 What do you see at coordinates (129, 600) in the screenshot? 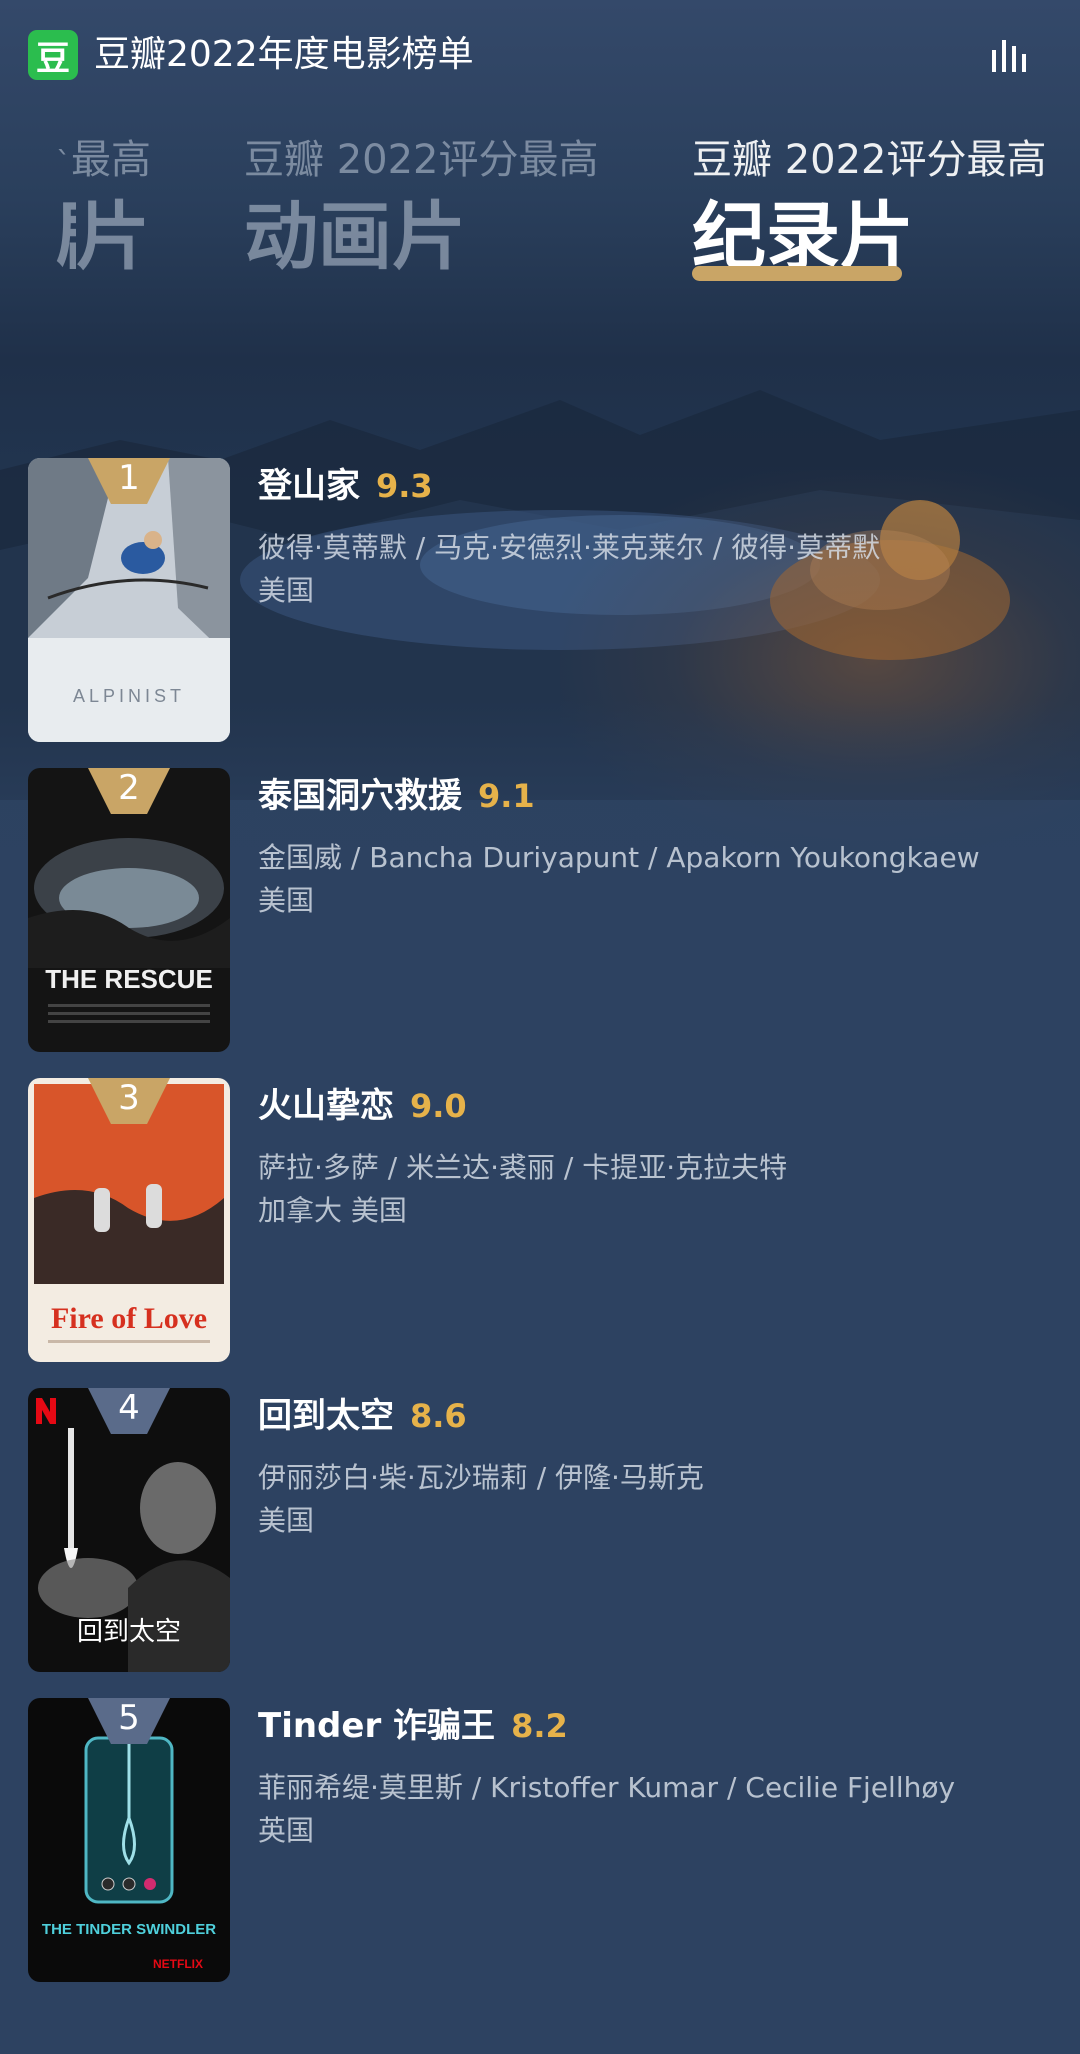
I see `movie-poster: ALPINIST 1` at bounding box center [129, 600].